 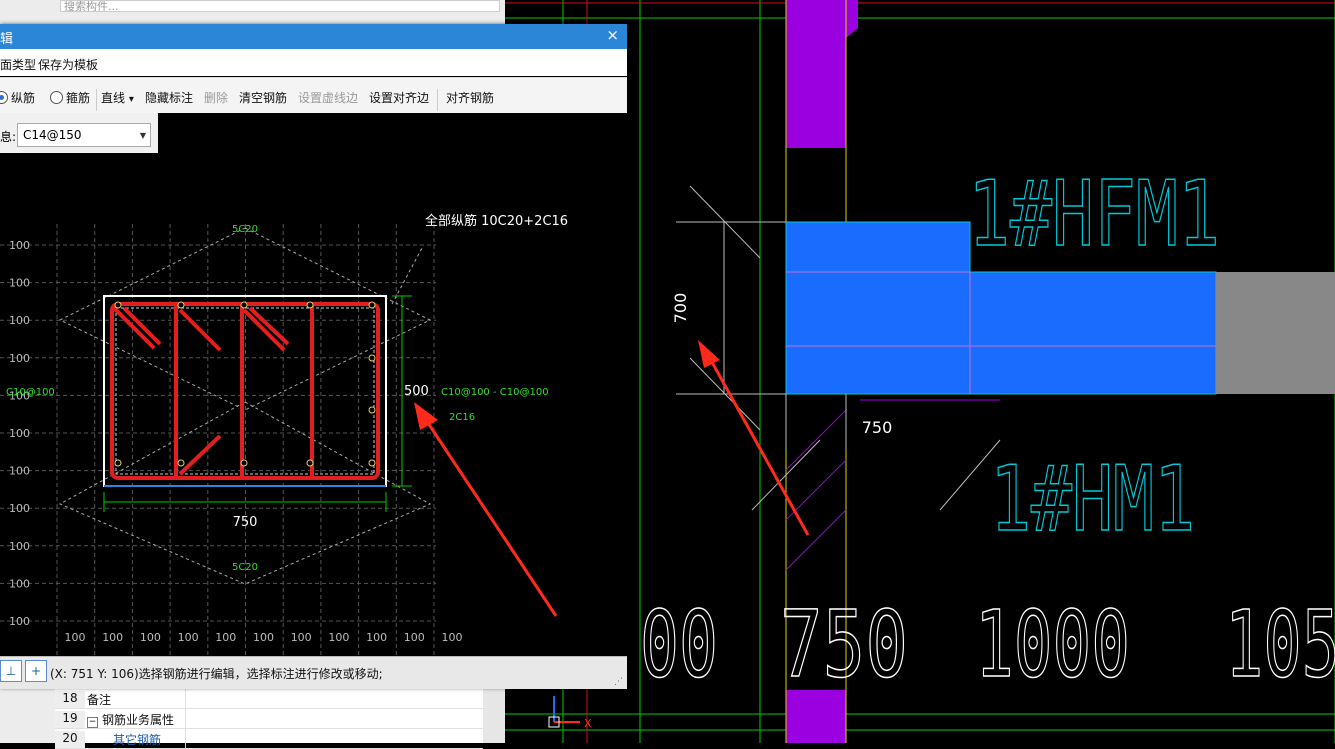 I want to click on width-dimension: 750, so click(x=245, y=522).